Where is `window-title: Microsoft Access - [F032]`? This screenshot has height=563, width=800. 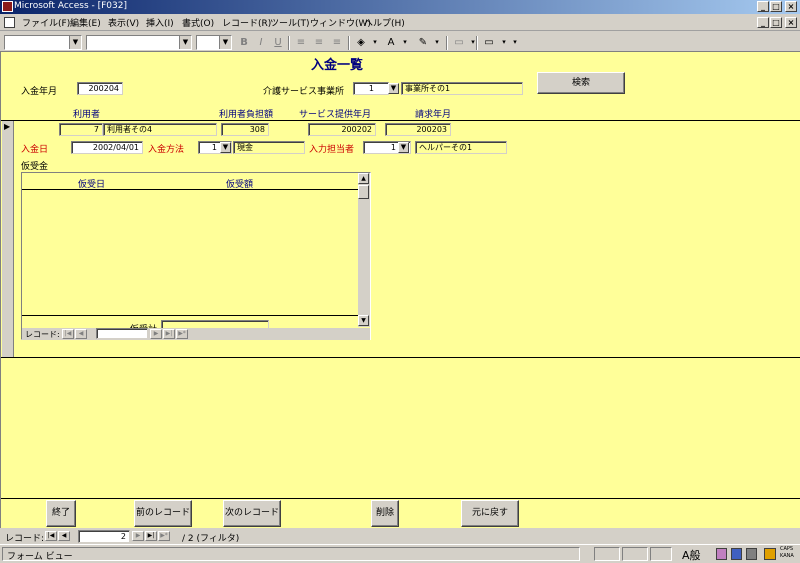 window-title: Microsoft Access - [F032] is located at coordinates (70, 6).